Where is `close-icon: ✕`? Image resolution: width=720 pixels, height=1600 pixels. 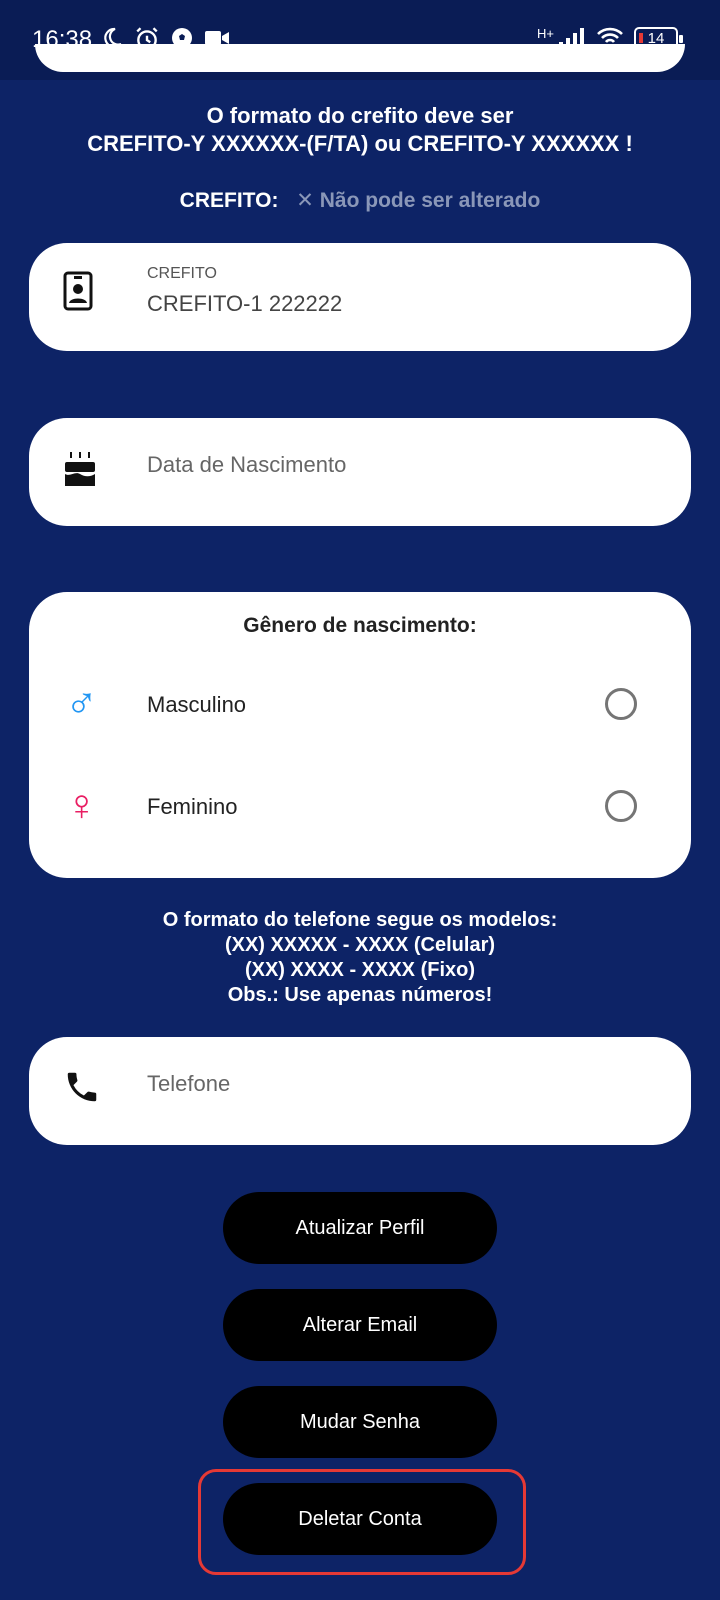 close-icon: ✕ is located at coordinates (305, 200).